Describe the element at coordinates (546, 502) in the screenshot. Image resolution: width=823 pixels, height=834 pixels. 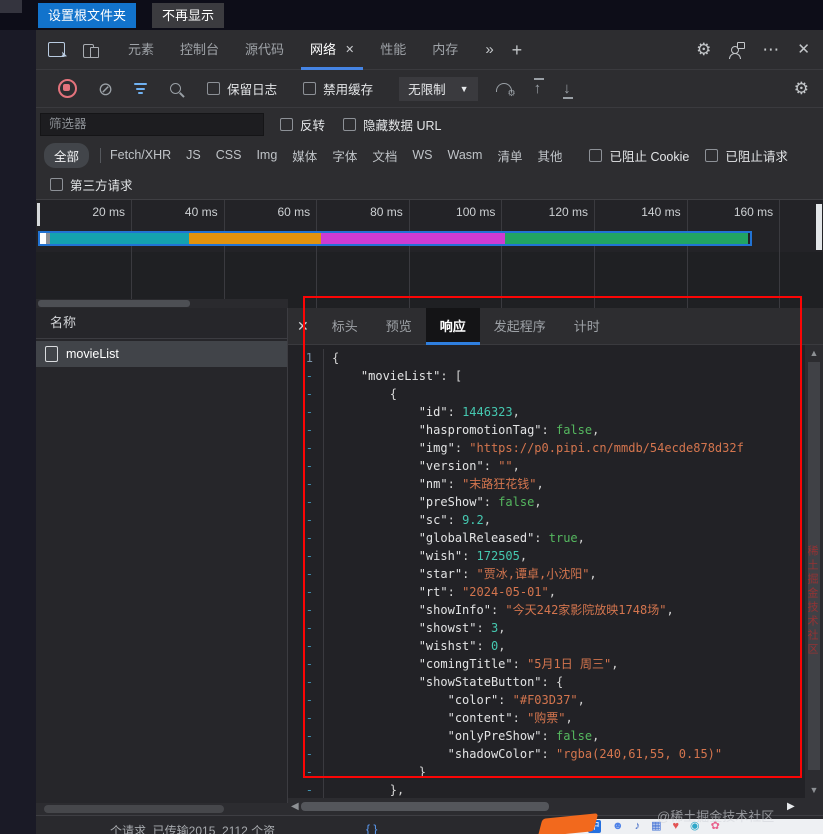
I see `code-line: - "preShow": false,` at that location.